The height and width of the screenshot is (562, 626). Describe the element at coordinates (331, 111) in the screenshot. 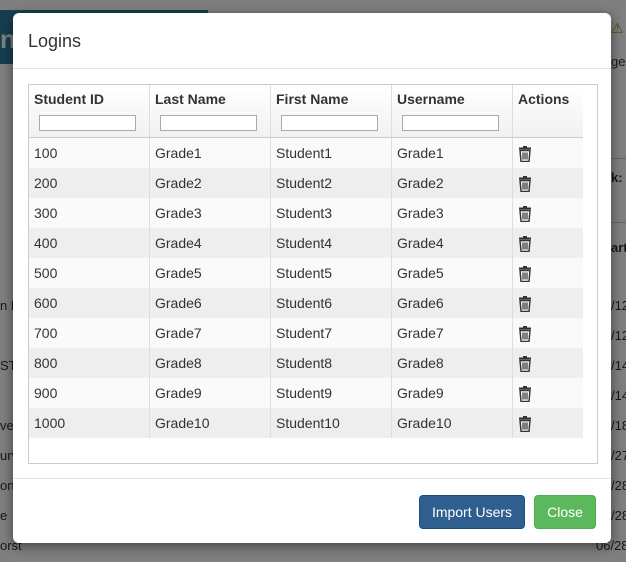

I see `column-first-name: First Name` at that location.